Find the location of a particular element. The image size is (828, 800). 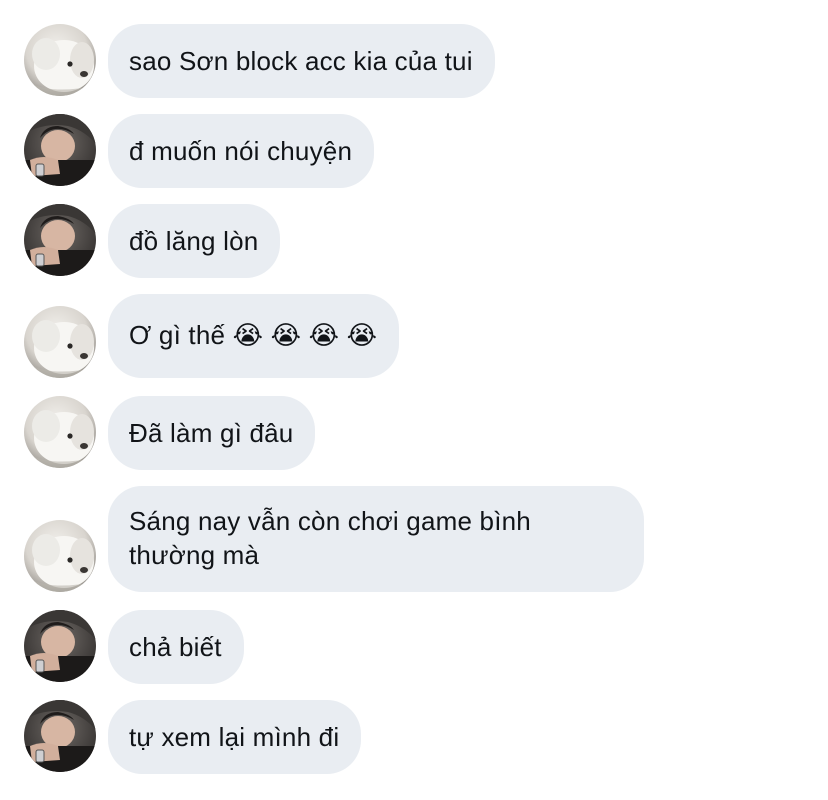

message-bubble: đ muốn nói chuyện is located at coordinates (241, 151).